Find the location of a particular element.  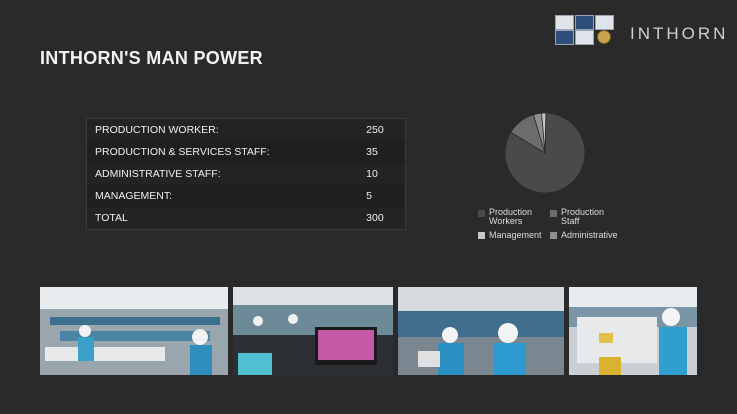

certification-badges is located at coordinates (585, 30).